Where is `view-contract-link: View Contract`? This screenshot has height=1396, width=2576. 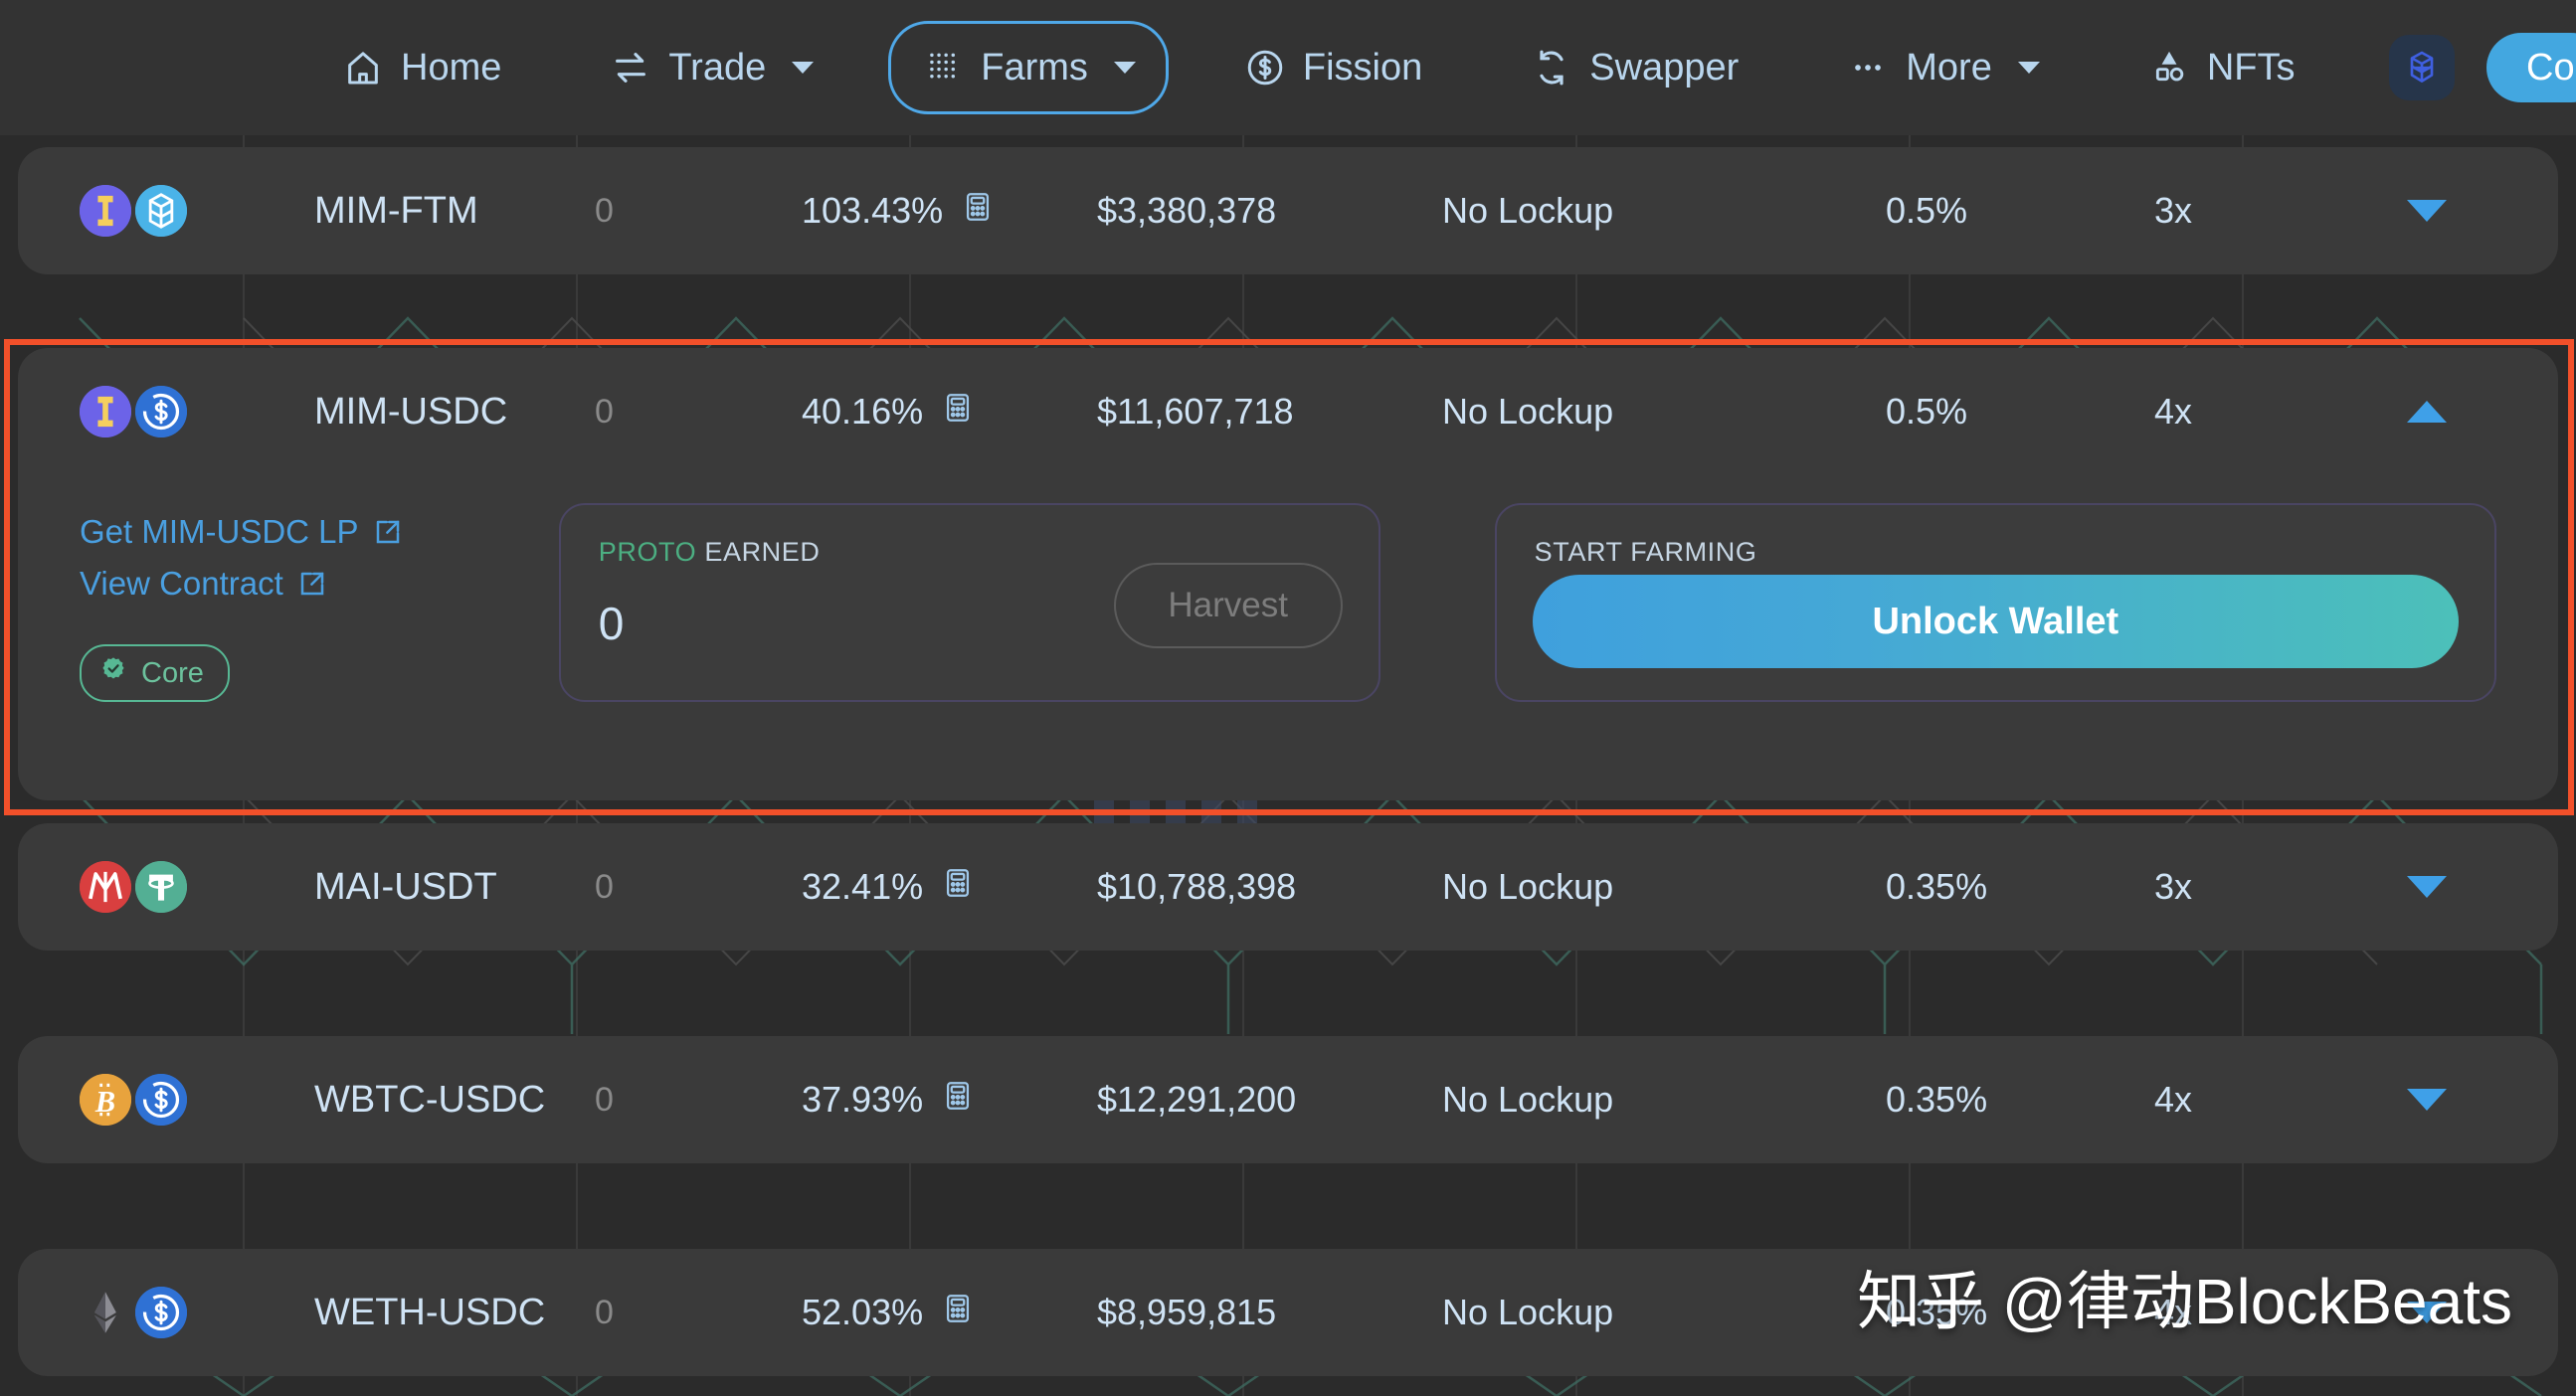 view-contract-link: View Contract is located at coordinates (314, 584).